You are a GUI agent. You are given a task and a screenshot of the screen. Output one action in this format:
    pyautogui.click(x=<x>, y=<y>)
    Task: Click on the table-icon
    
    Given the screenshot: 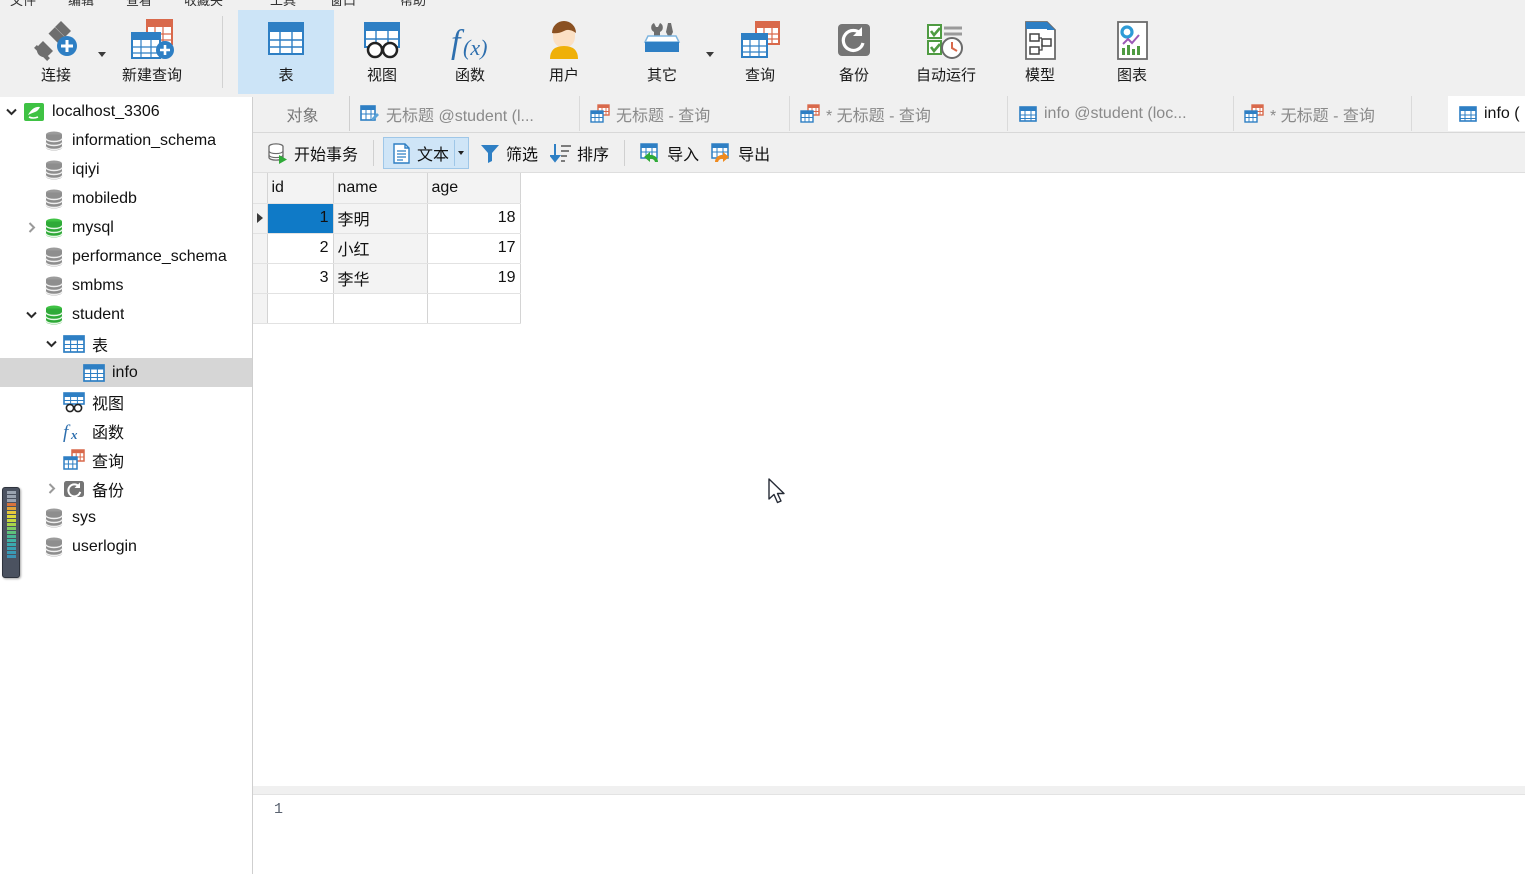 What is the action you would take?
    pyautogui.click(x=94, y=373)
    